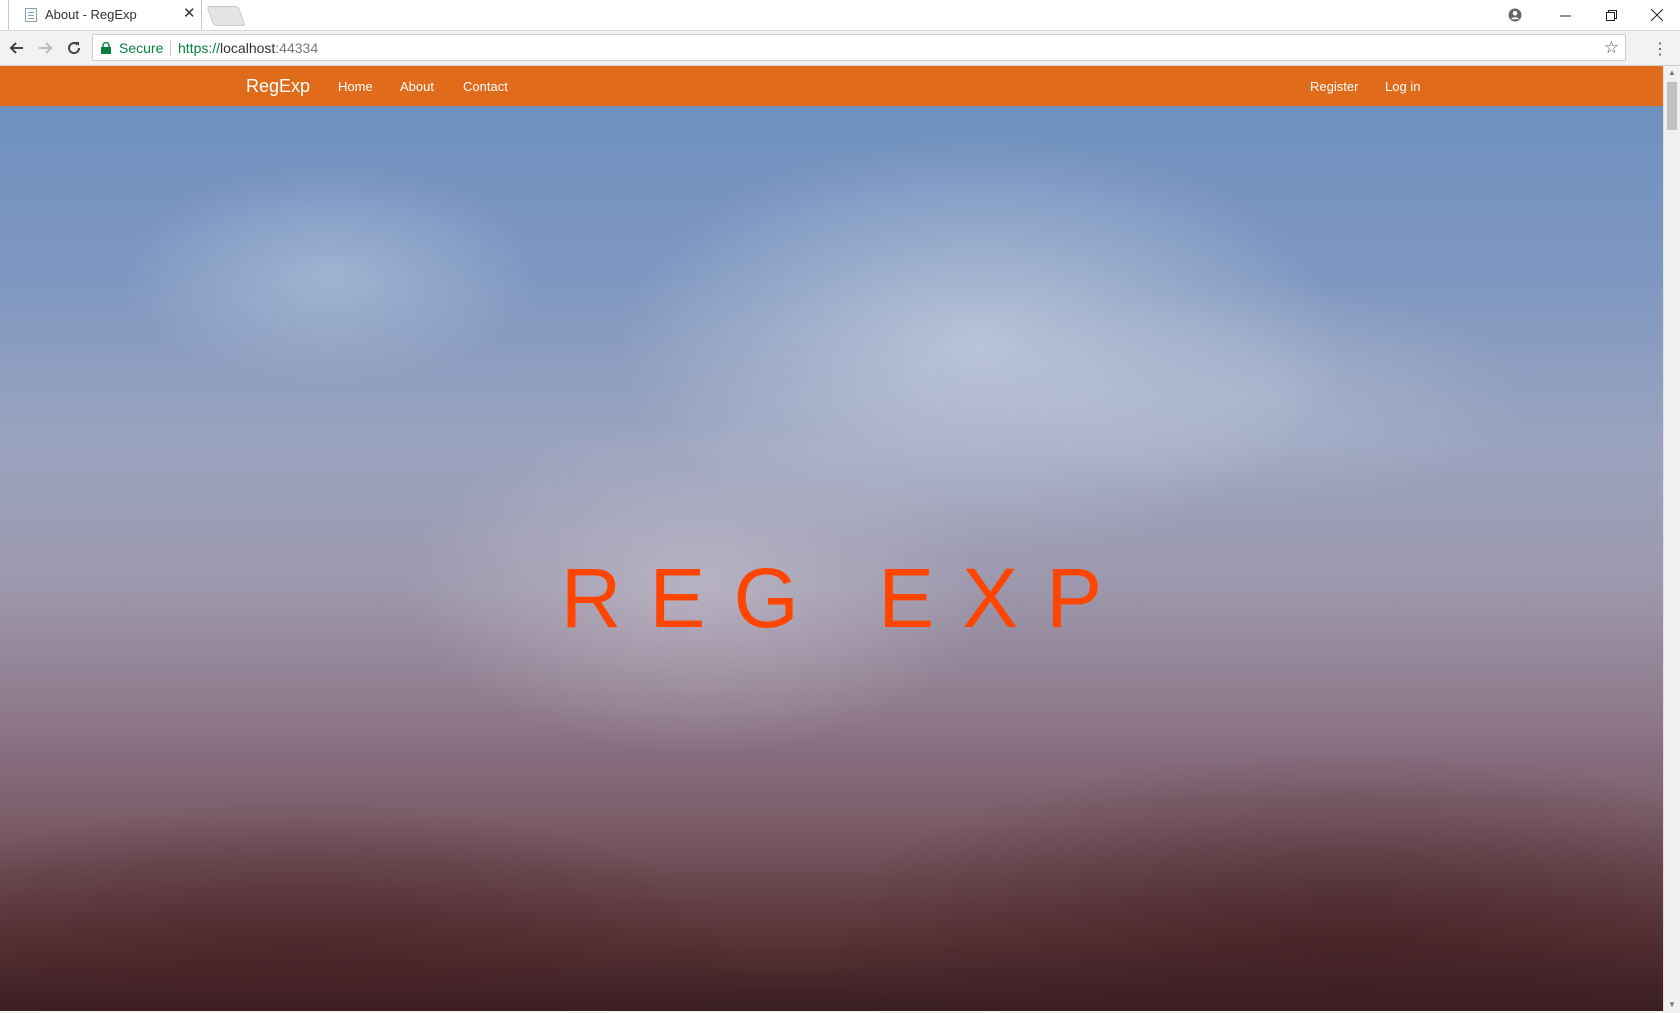  Describe the element at coordinates (1672, 1004) in the screenshot. I see `scroll-down-arrow-icon: ▼` at that location.